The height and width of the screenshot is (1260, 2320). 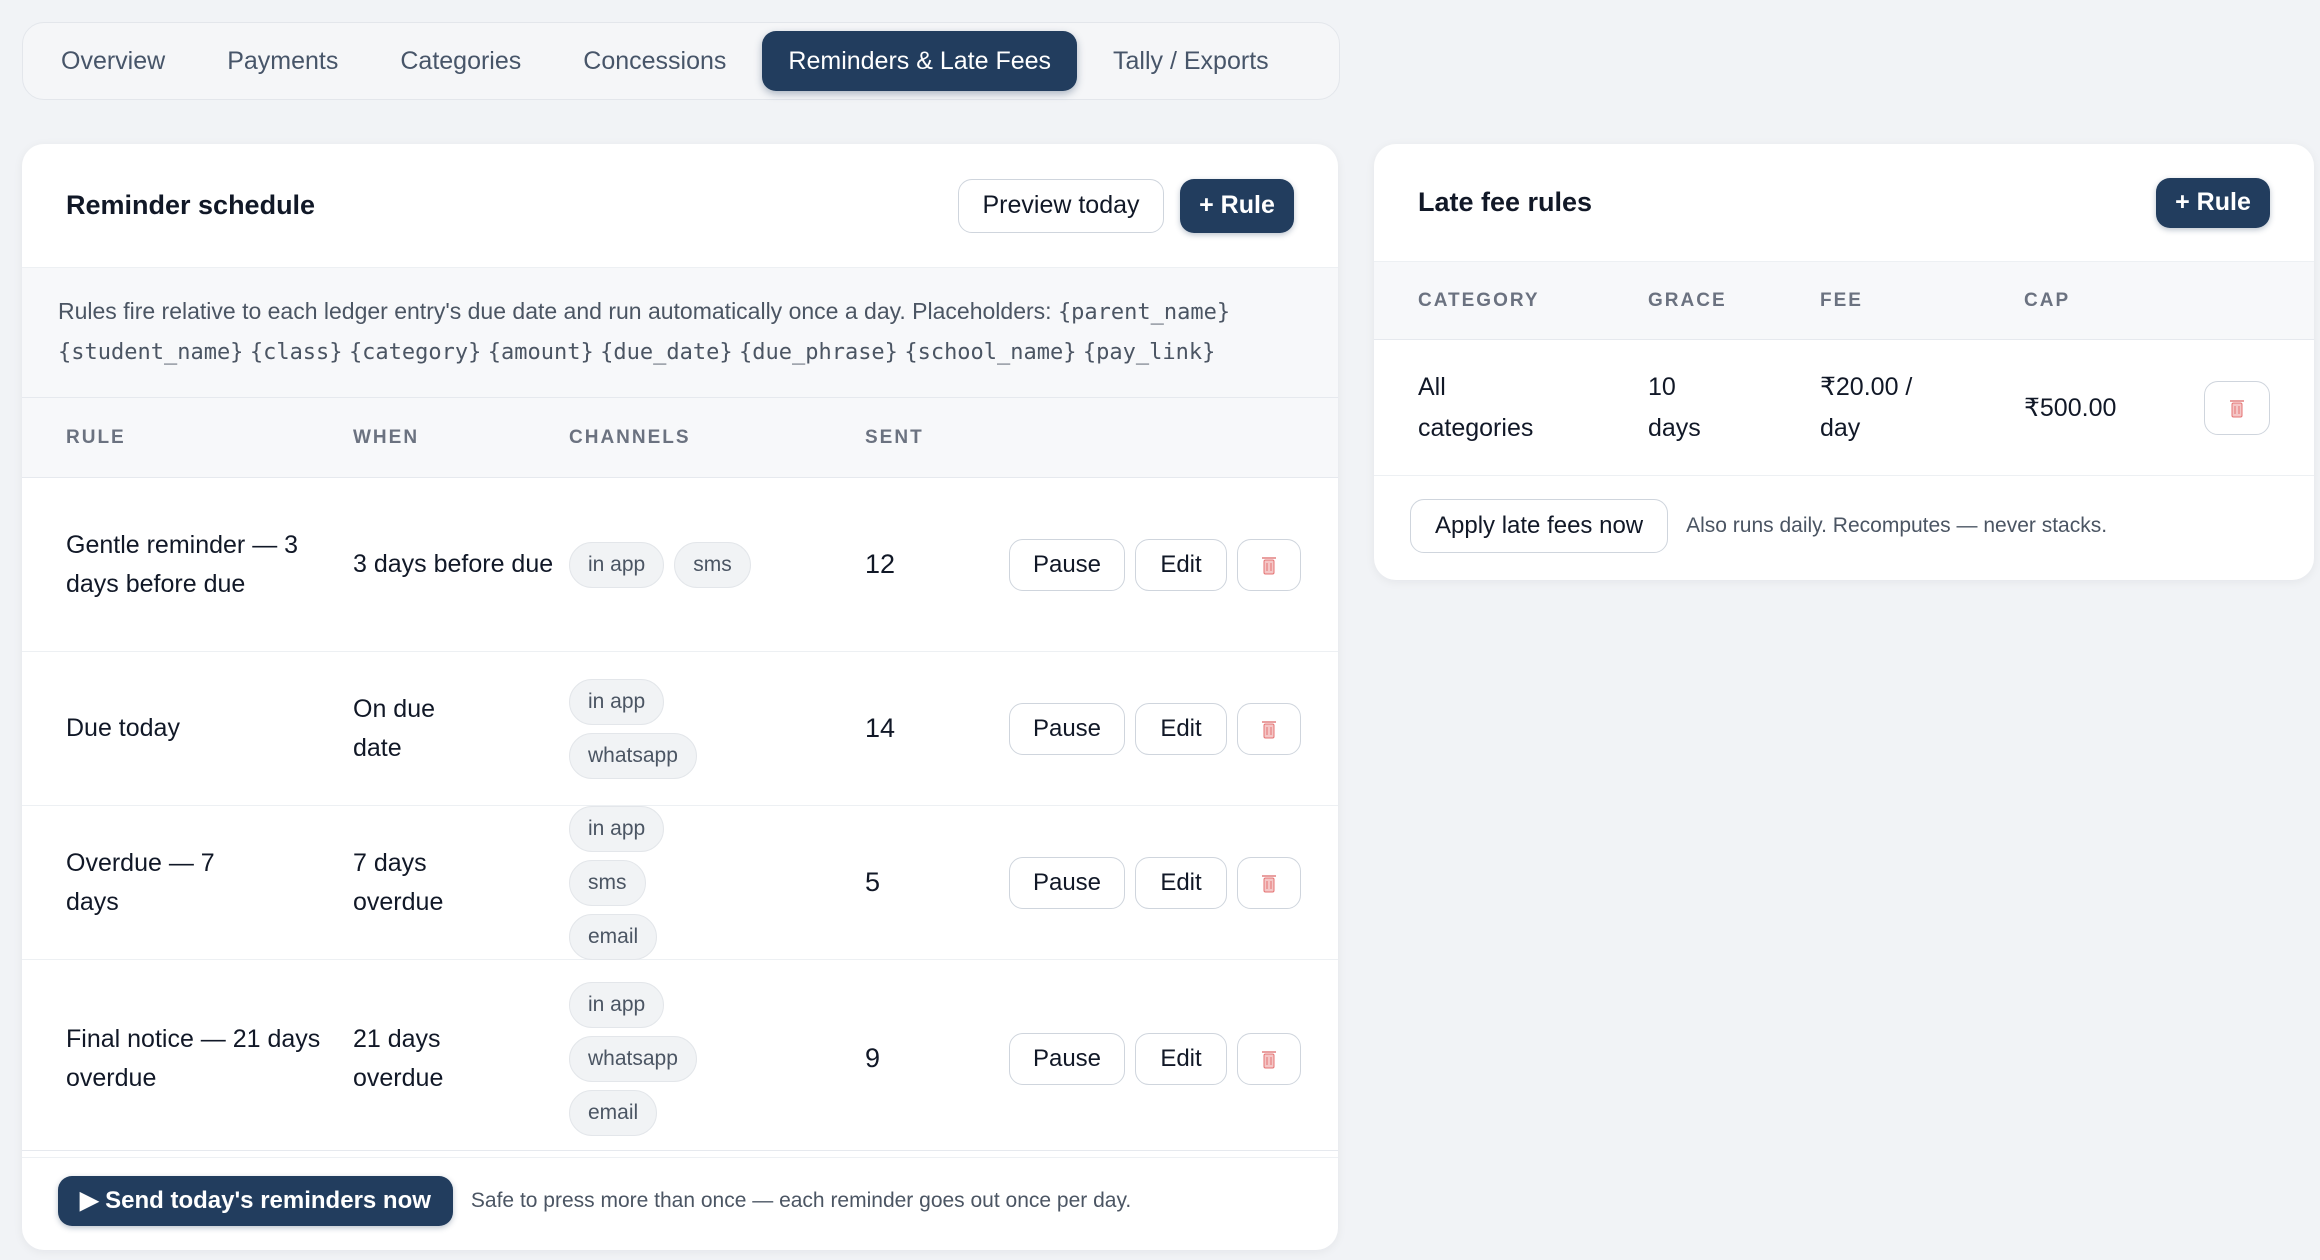 I want to click on late-fee-table-header: CATEGORY GRACE FEE CAP, so click(x=1844, y=301).